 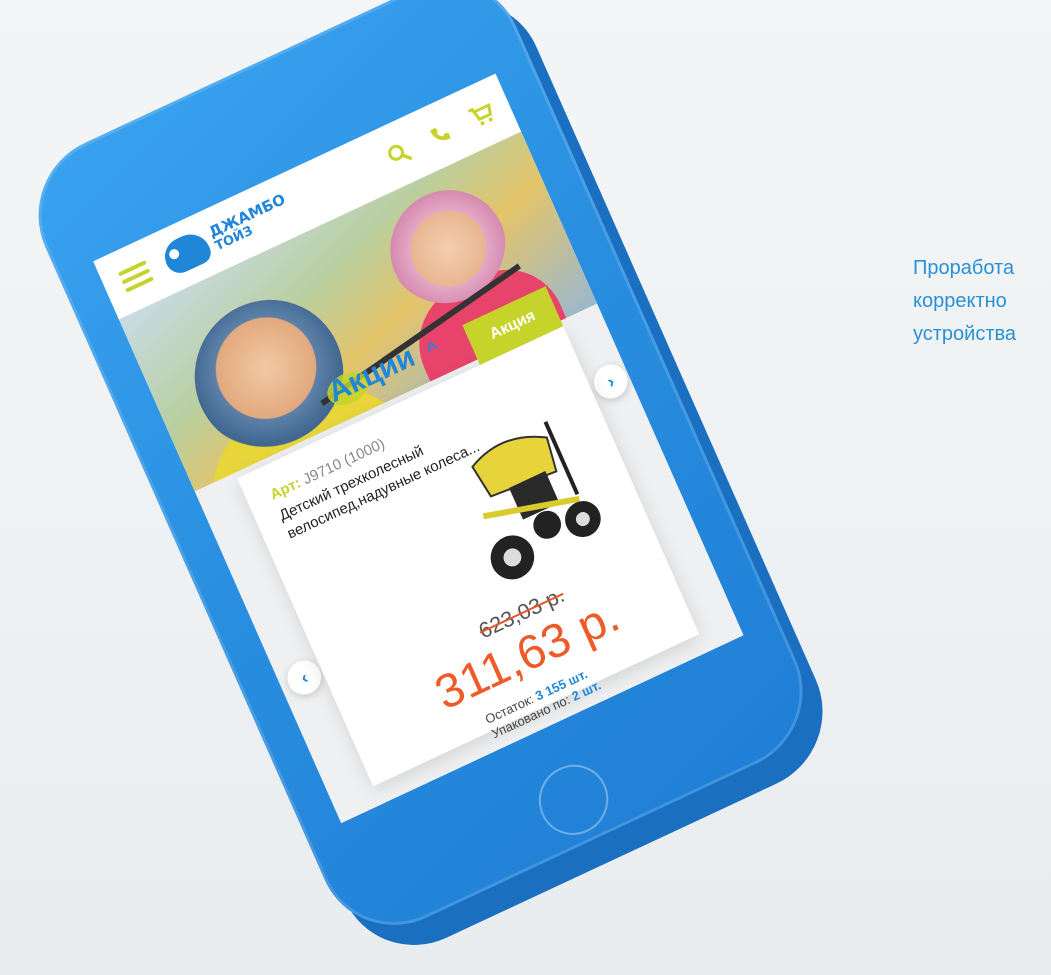 I want to click on side-text-line-3: устройства, so click(x=965, y=334).